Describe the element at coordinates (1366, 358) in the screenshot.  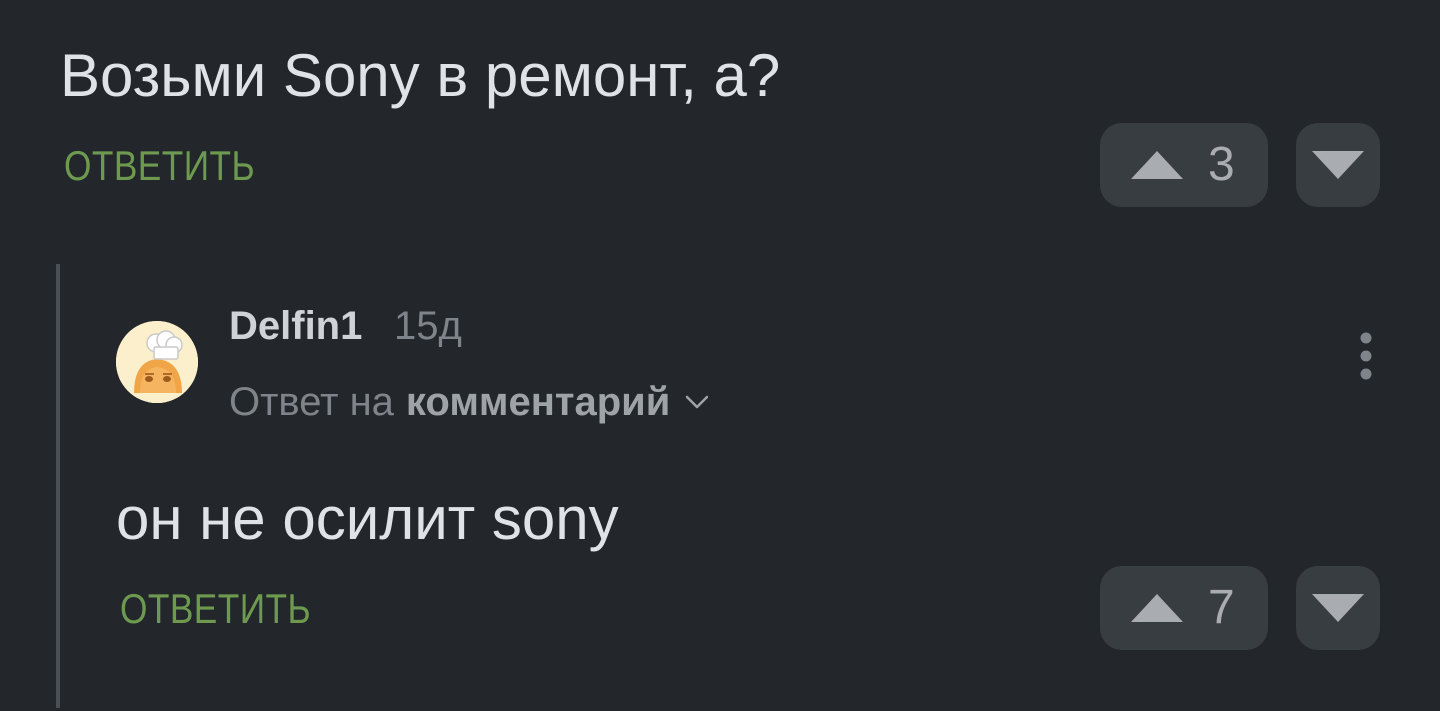
I see `more-vertical-icon` at that location.